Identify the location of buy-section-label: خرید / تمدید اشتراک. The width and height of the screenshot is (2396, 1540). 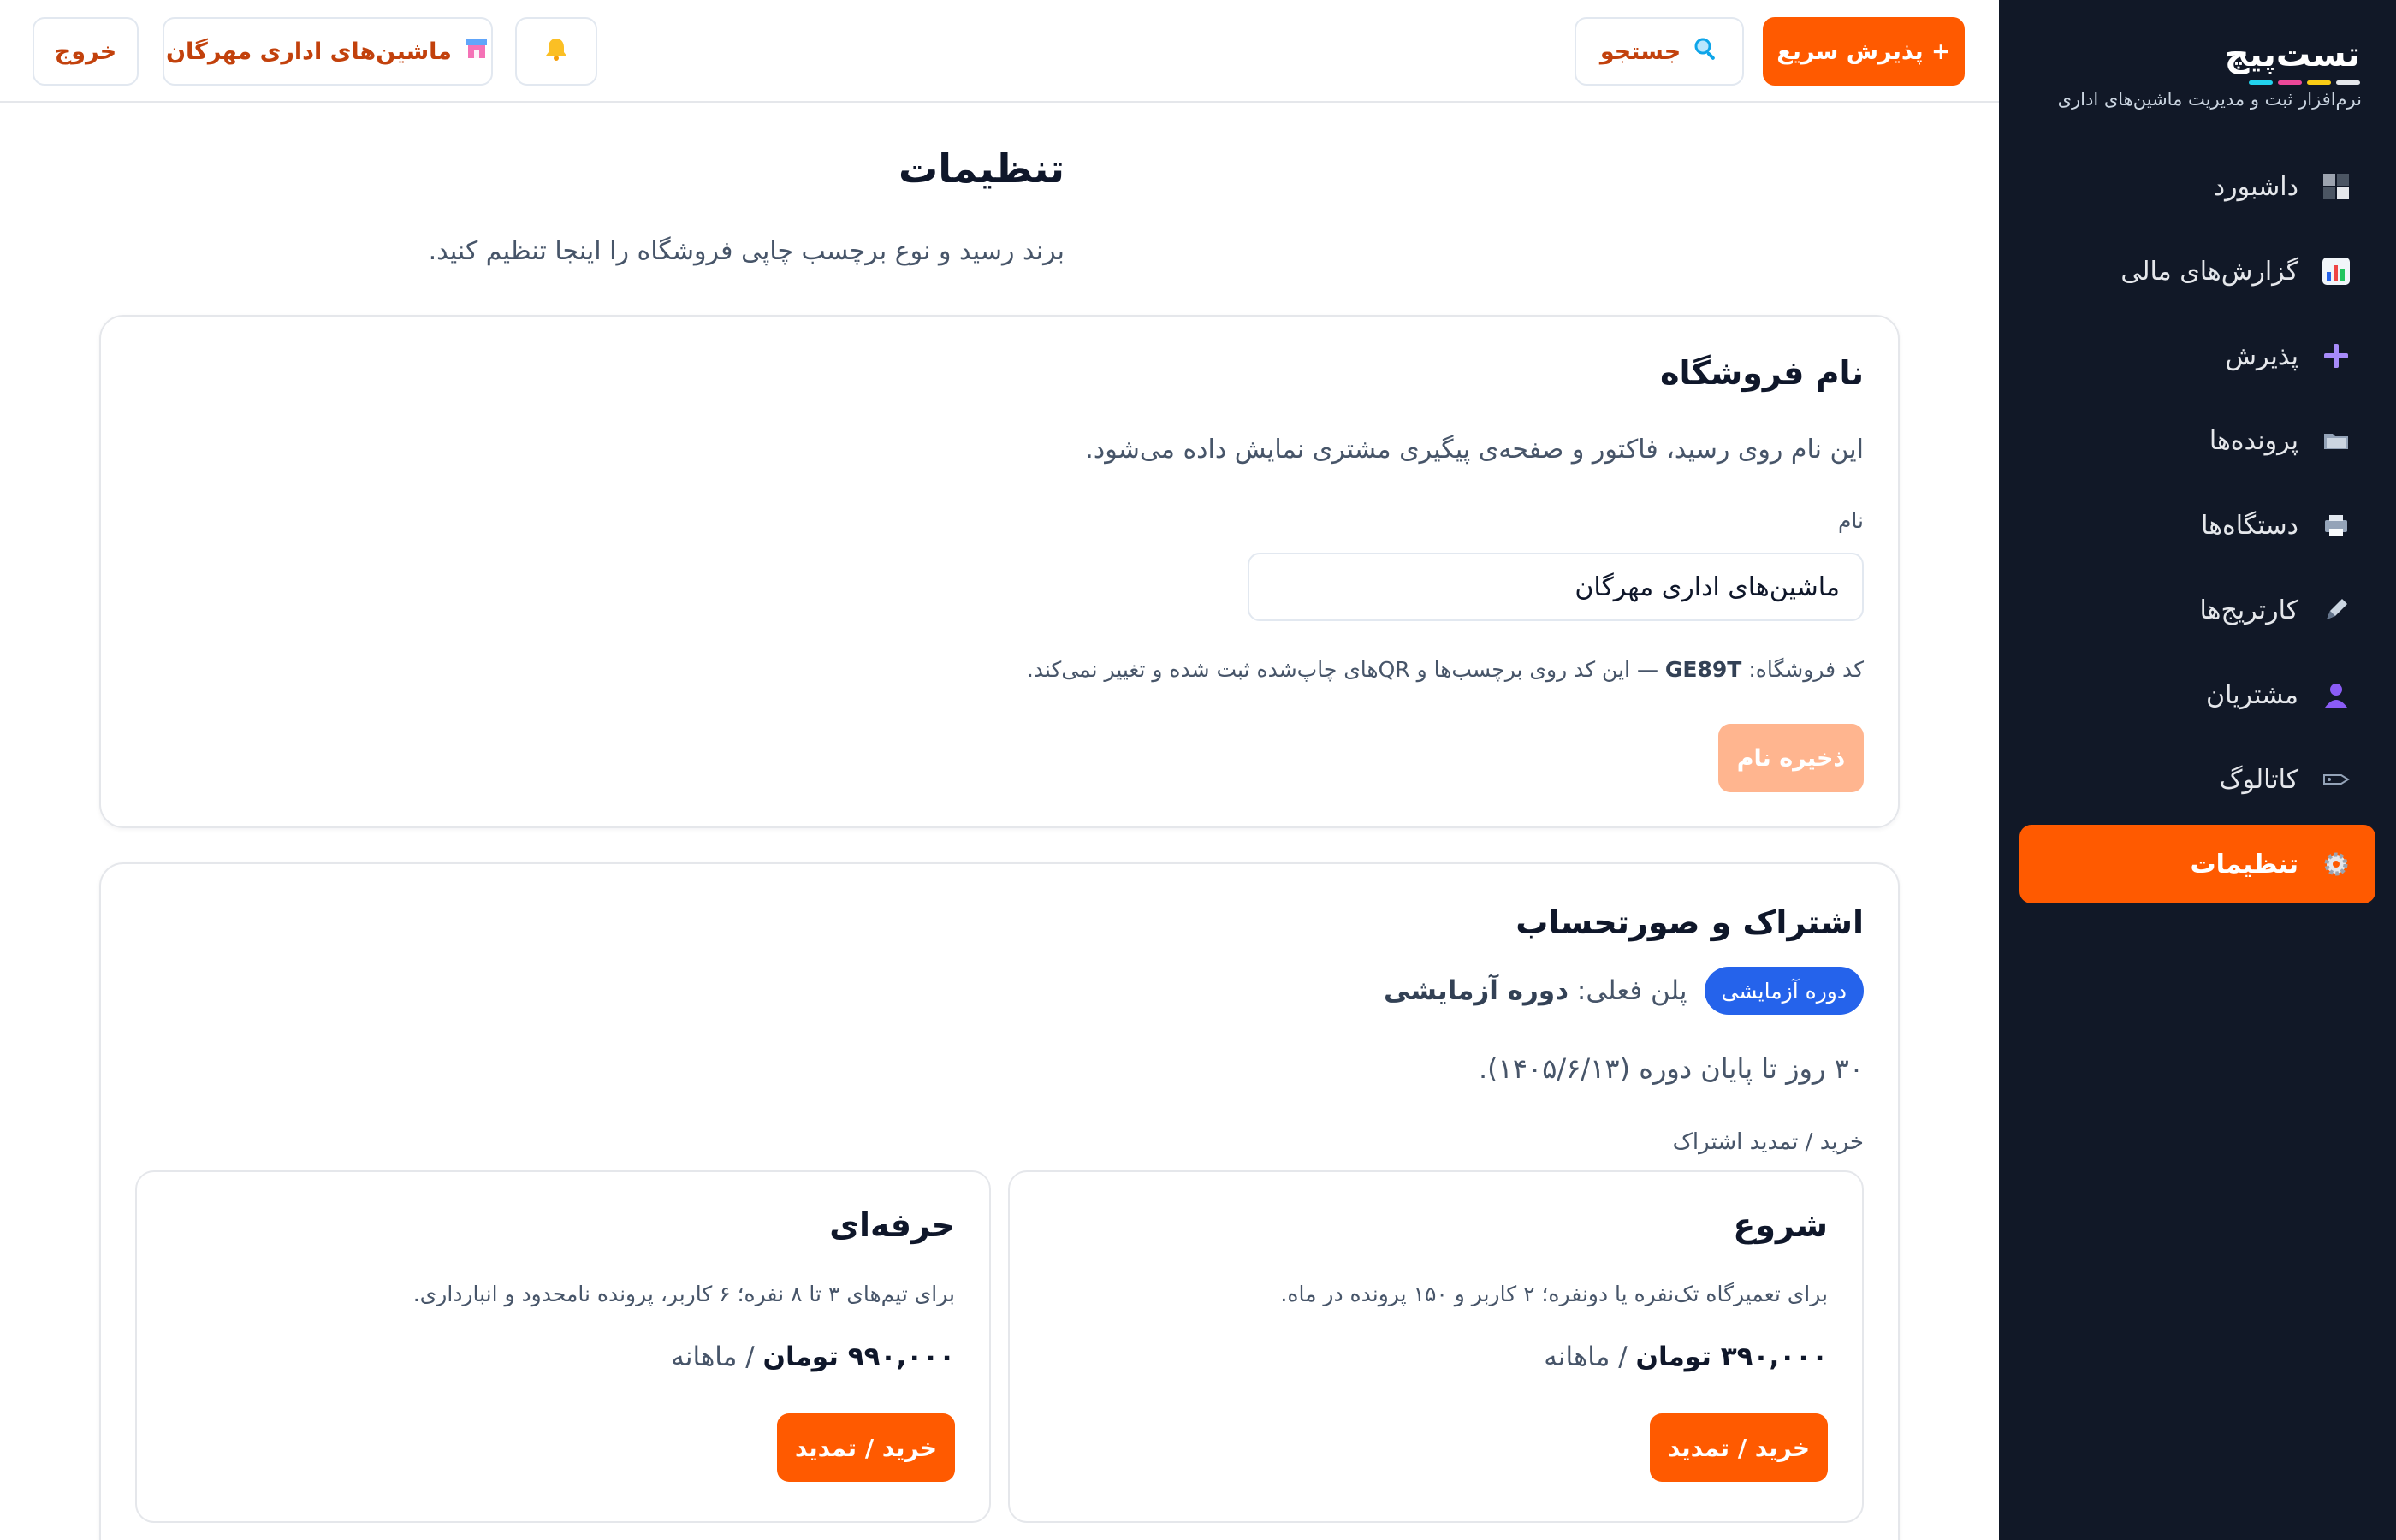
(1768, 1142).